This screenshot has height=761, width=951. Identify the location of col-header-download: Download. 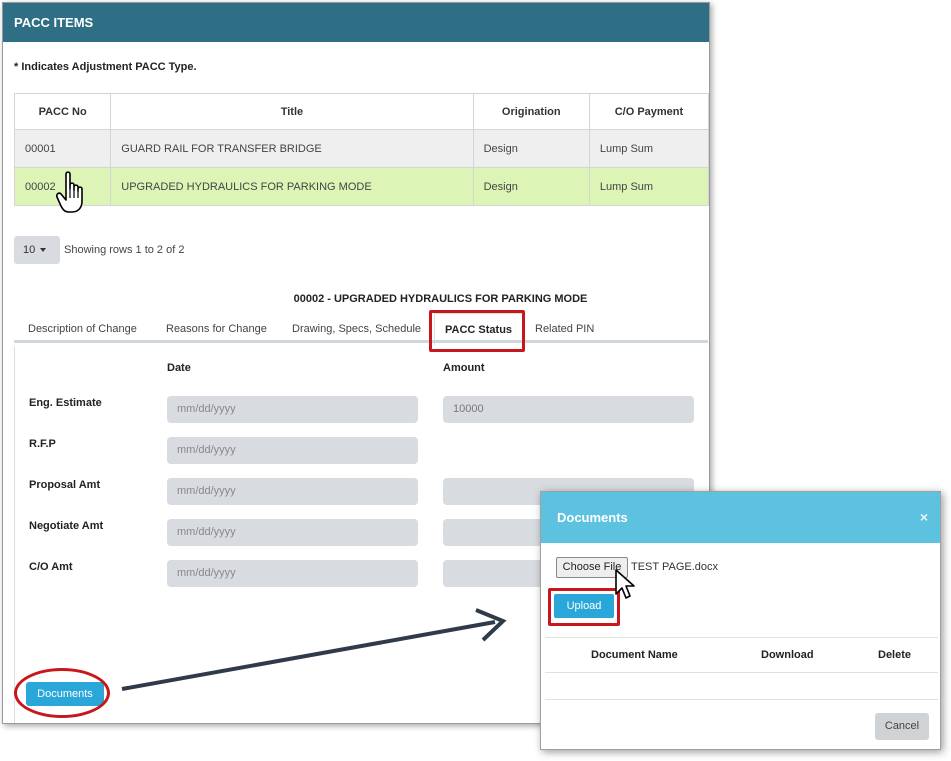
(787, 655).